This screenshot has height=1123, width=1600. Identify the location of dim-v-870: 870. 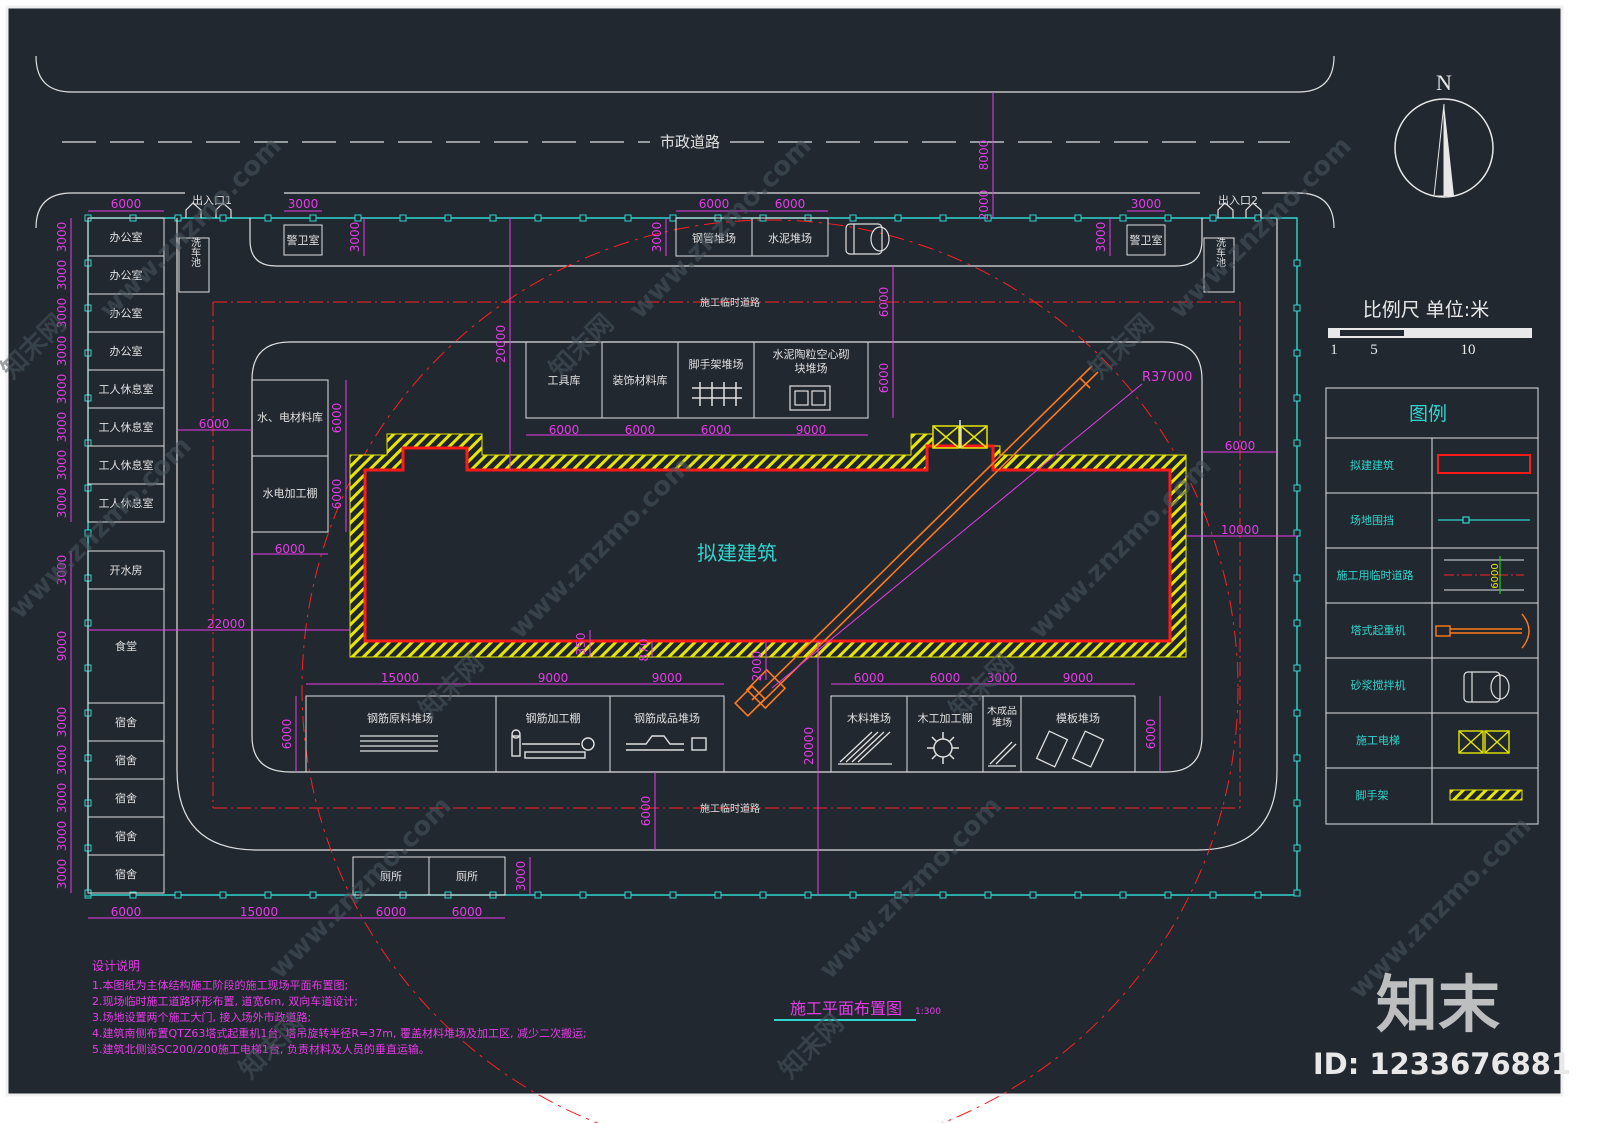
(644, 650).